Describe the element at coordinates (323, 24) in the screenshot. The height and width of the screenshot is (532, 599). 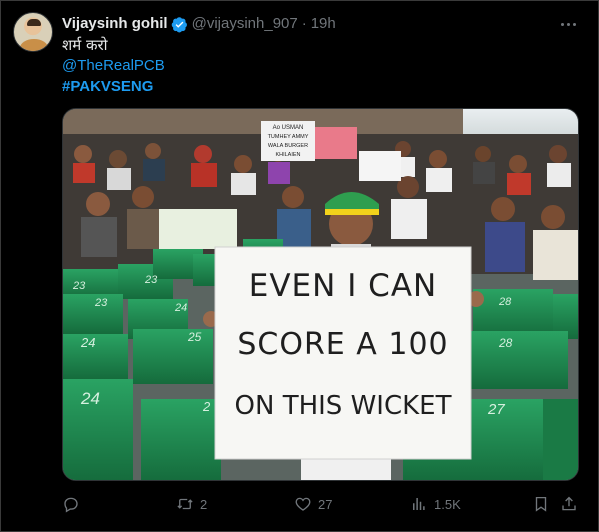
I see `tweet-time: 19h` at that location.